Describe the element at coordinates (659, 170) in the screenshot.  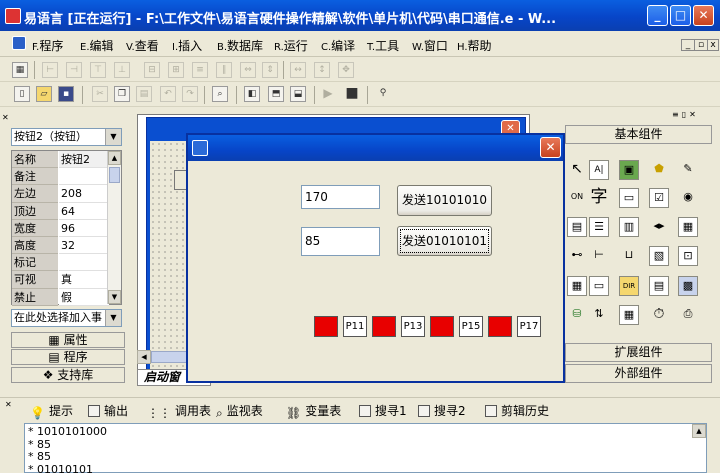
I see `shape-component-icon: ⬟` at that location.